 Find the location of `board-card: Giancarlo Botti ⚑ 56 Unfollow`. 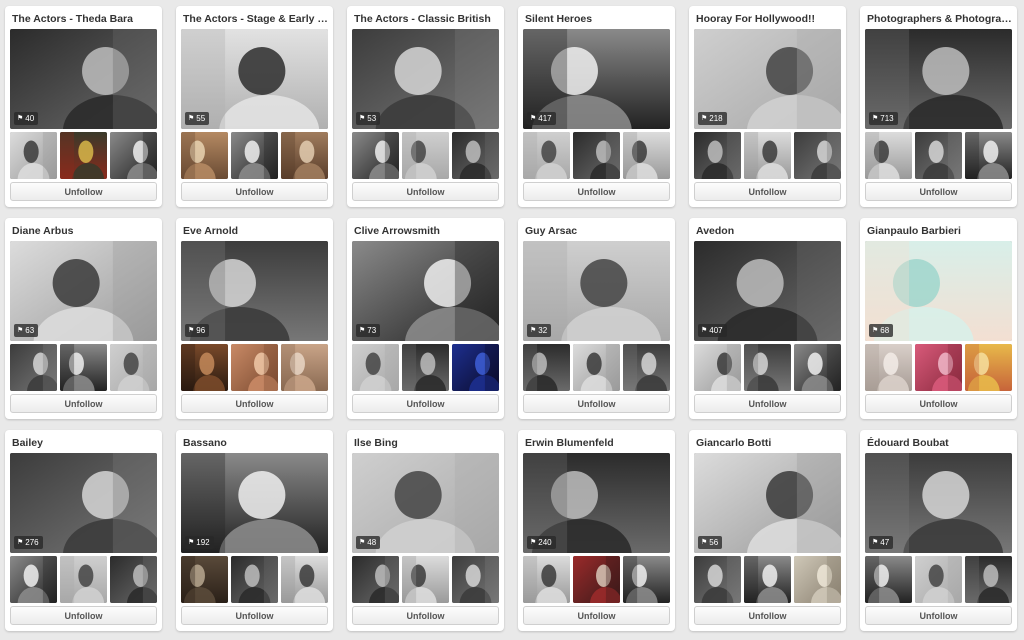

board-card: Giancarlo Botti ⚑ 56 Unfollow is located at coordinates (767, 530).